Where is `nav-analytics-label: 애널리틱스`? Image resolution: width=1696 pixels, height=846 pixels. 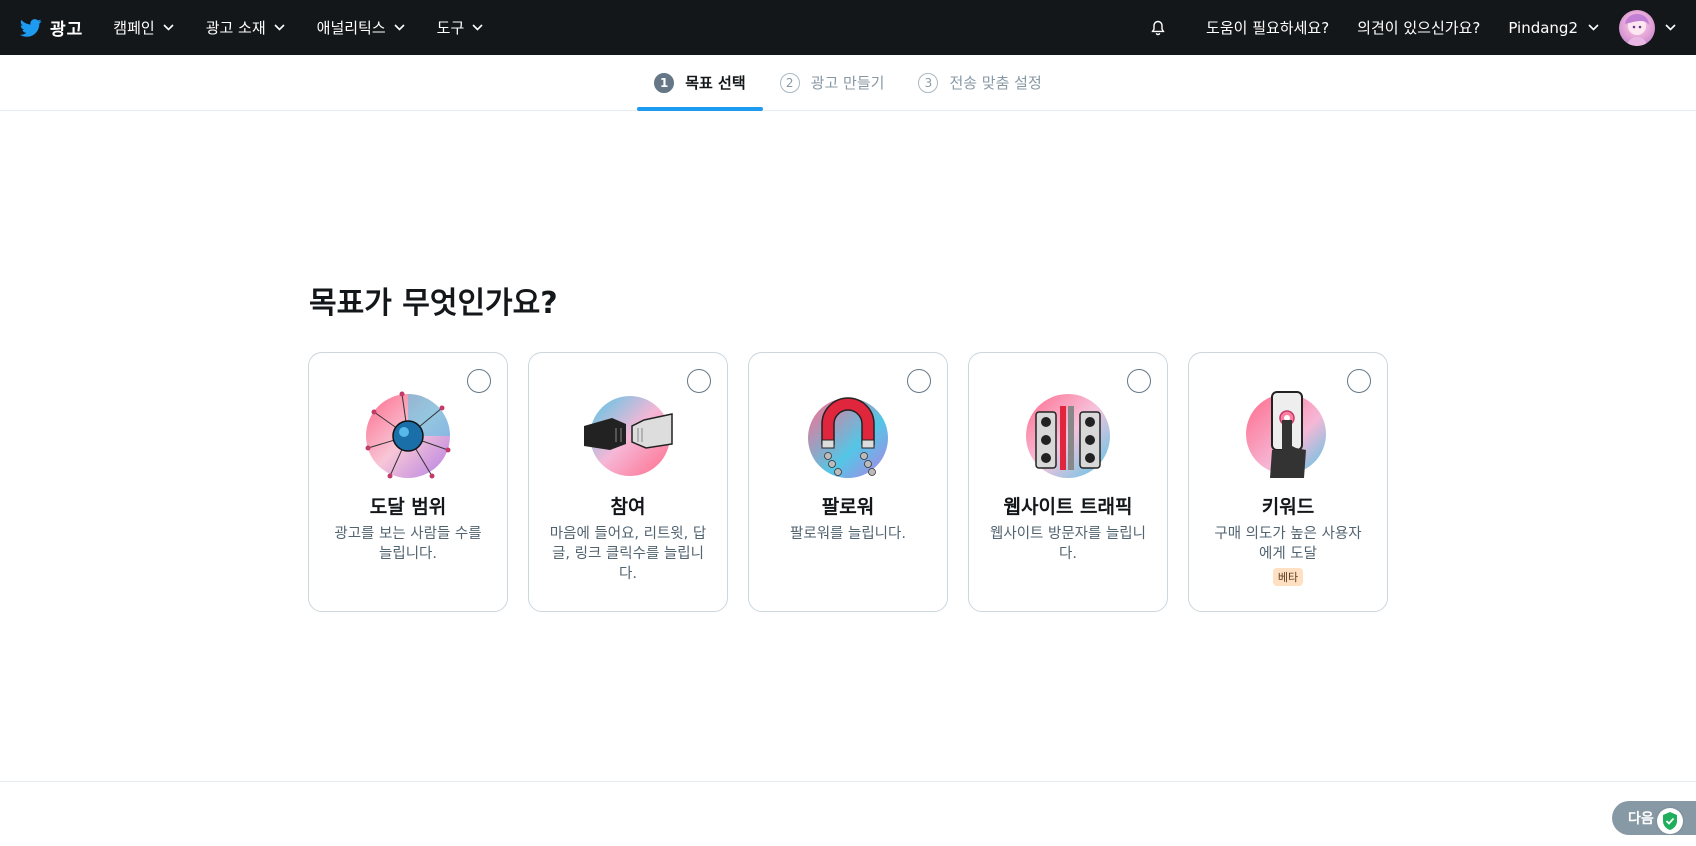 nav-analytics-label: 애널리틱스 is located at coordinates (351, 28).